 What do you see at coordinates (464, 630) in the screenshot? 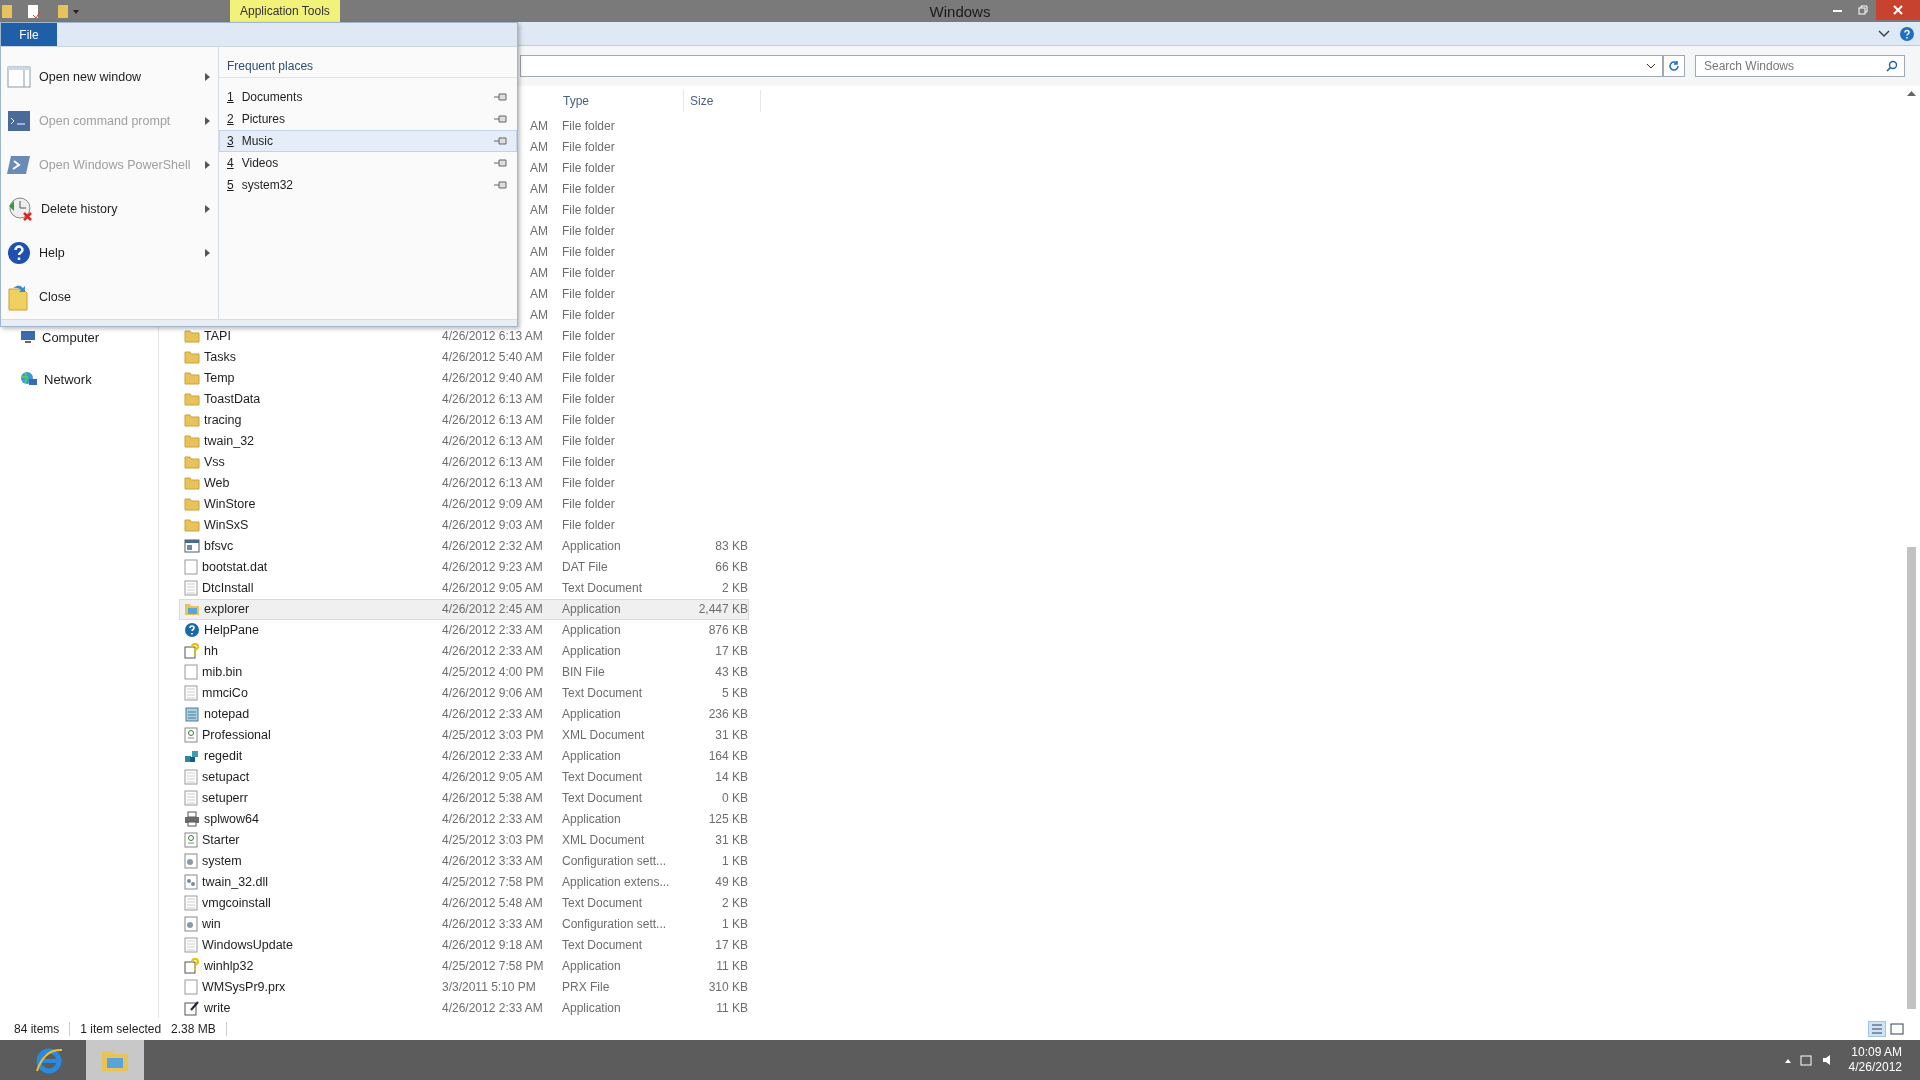
I see `file-row: HelpPane 4/26/2012 2:33 AM Application 876 KB` at bounding box center [464, 630].